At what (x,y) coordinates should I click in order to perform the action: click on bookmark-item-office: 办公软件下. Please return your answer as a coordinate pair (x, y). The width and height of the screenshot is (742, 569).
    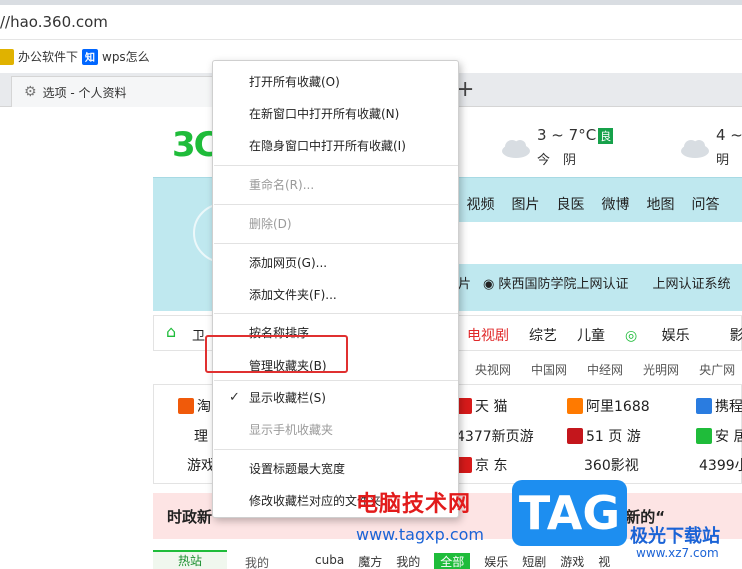
    Looking at the image, I should click on (39, 56).